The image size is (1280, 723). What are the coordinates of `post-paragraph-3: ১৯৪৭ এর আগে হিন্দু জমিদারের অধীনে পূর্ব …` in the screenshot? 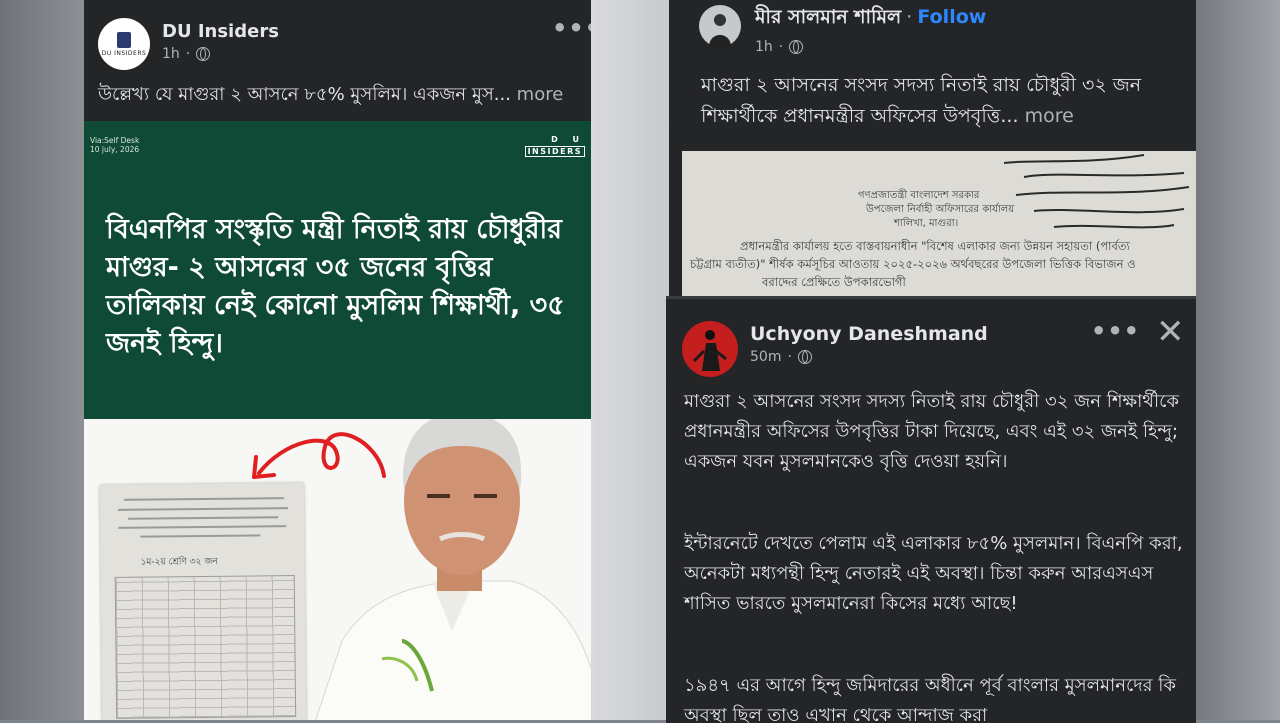 It's located at (930, 699).